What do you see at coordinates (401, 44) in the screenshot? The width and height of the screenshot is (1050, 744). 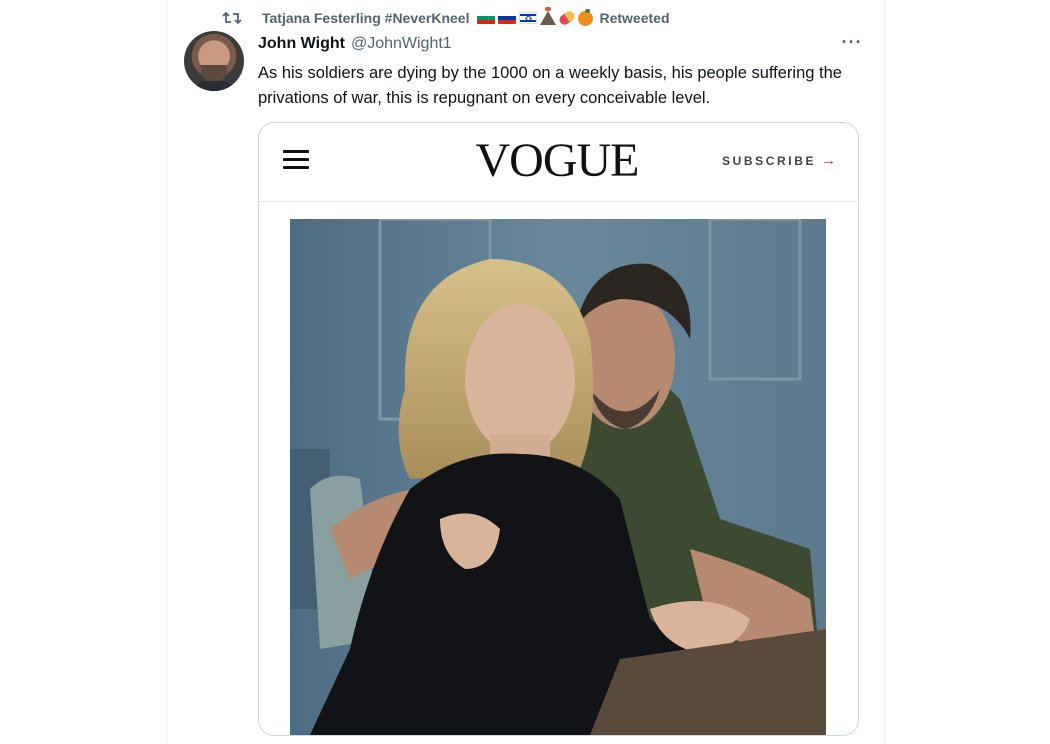 I see `author-handle: @JohnWight1` at bounding box center [401, 44].